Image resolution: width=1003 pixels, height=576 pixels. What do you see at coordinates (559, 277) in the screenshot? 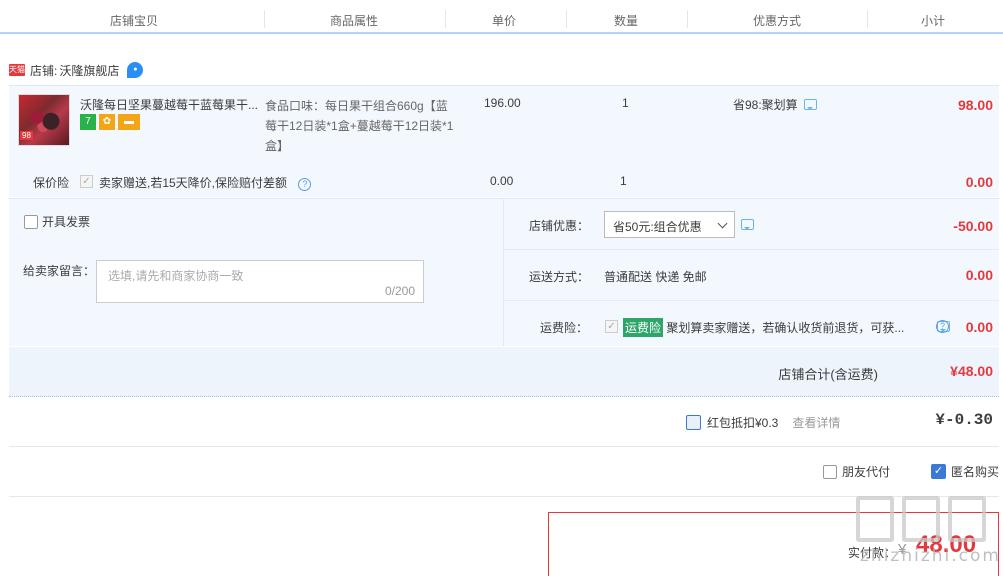
I see `shipping-label: 运送方式：` at bounding box center [559, 277].